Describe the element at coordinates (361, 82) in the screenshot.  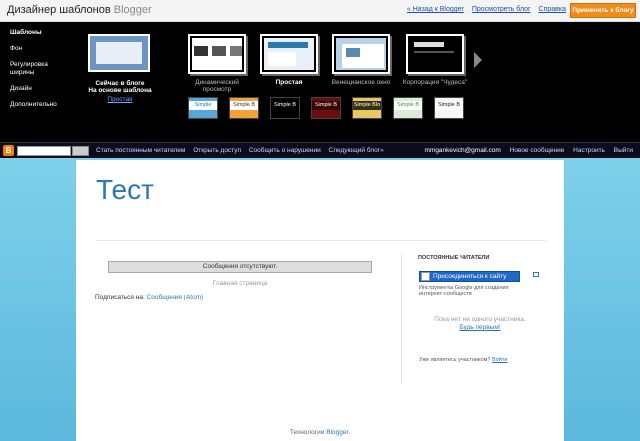
I see `theme-picture-window-label: Венецианское окно` at that location.